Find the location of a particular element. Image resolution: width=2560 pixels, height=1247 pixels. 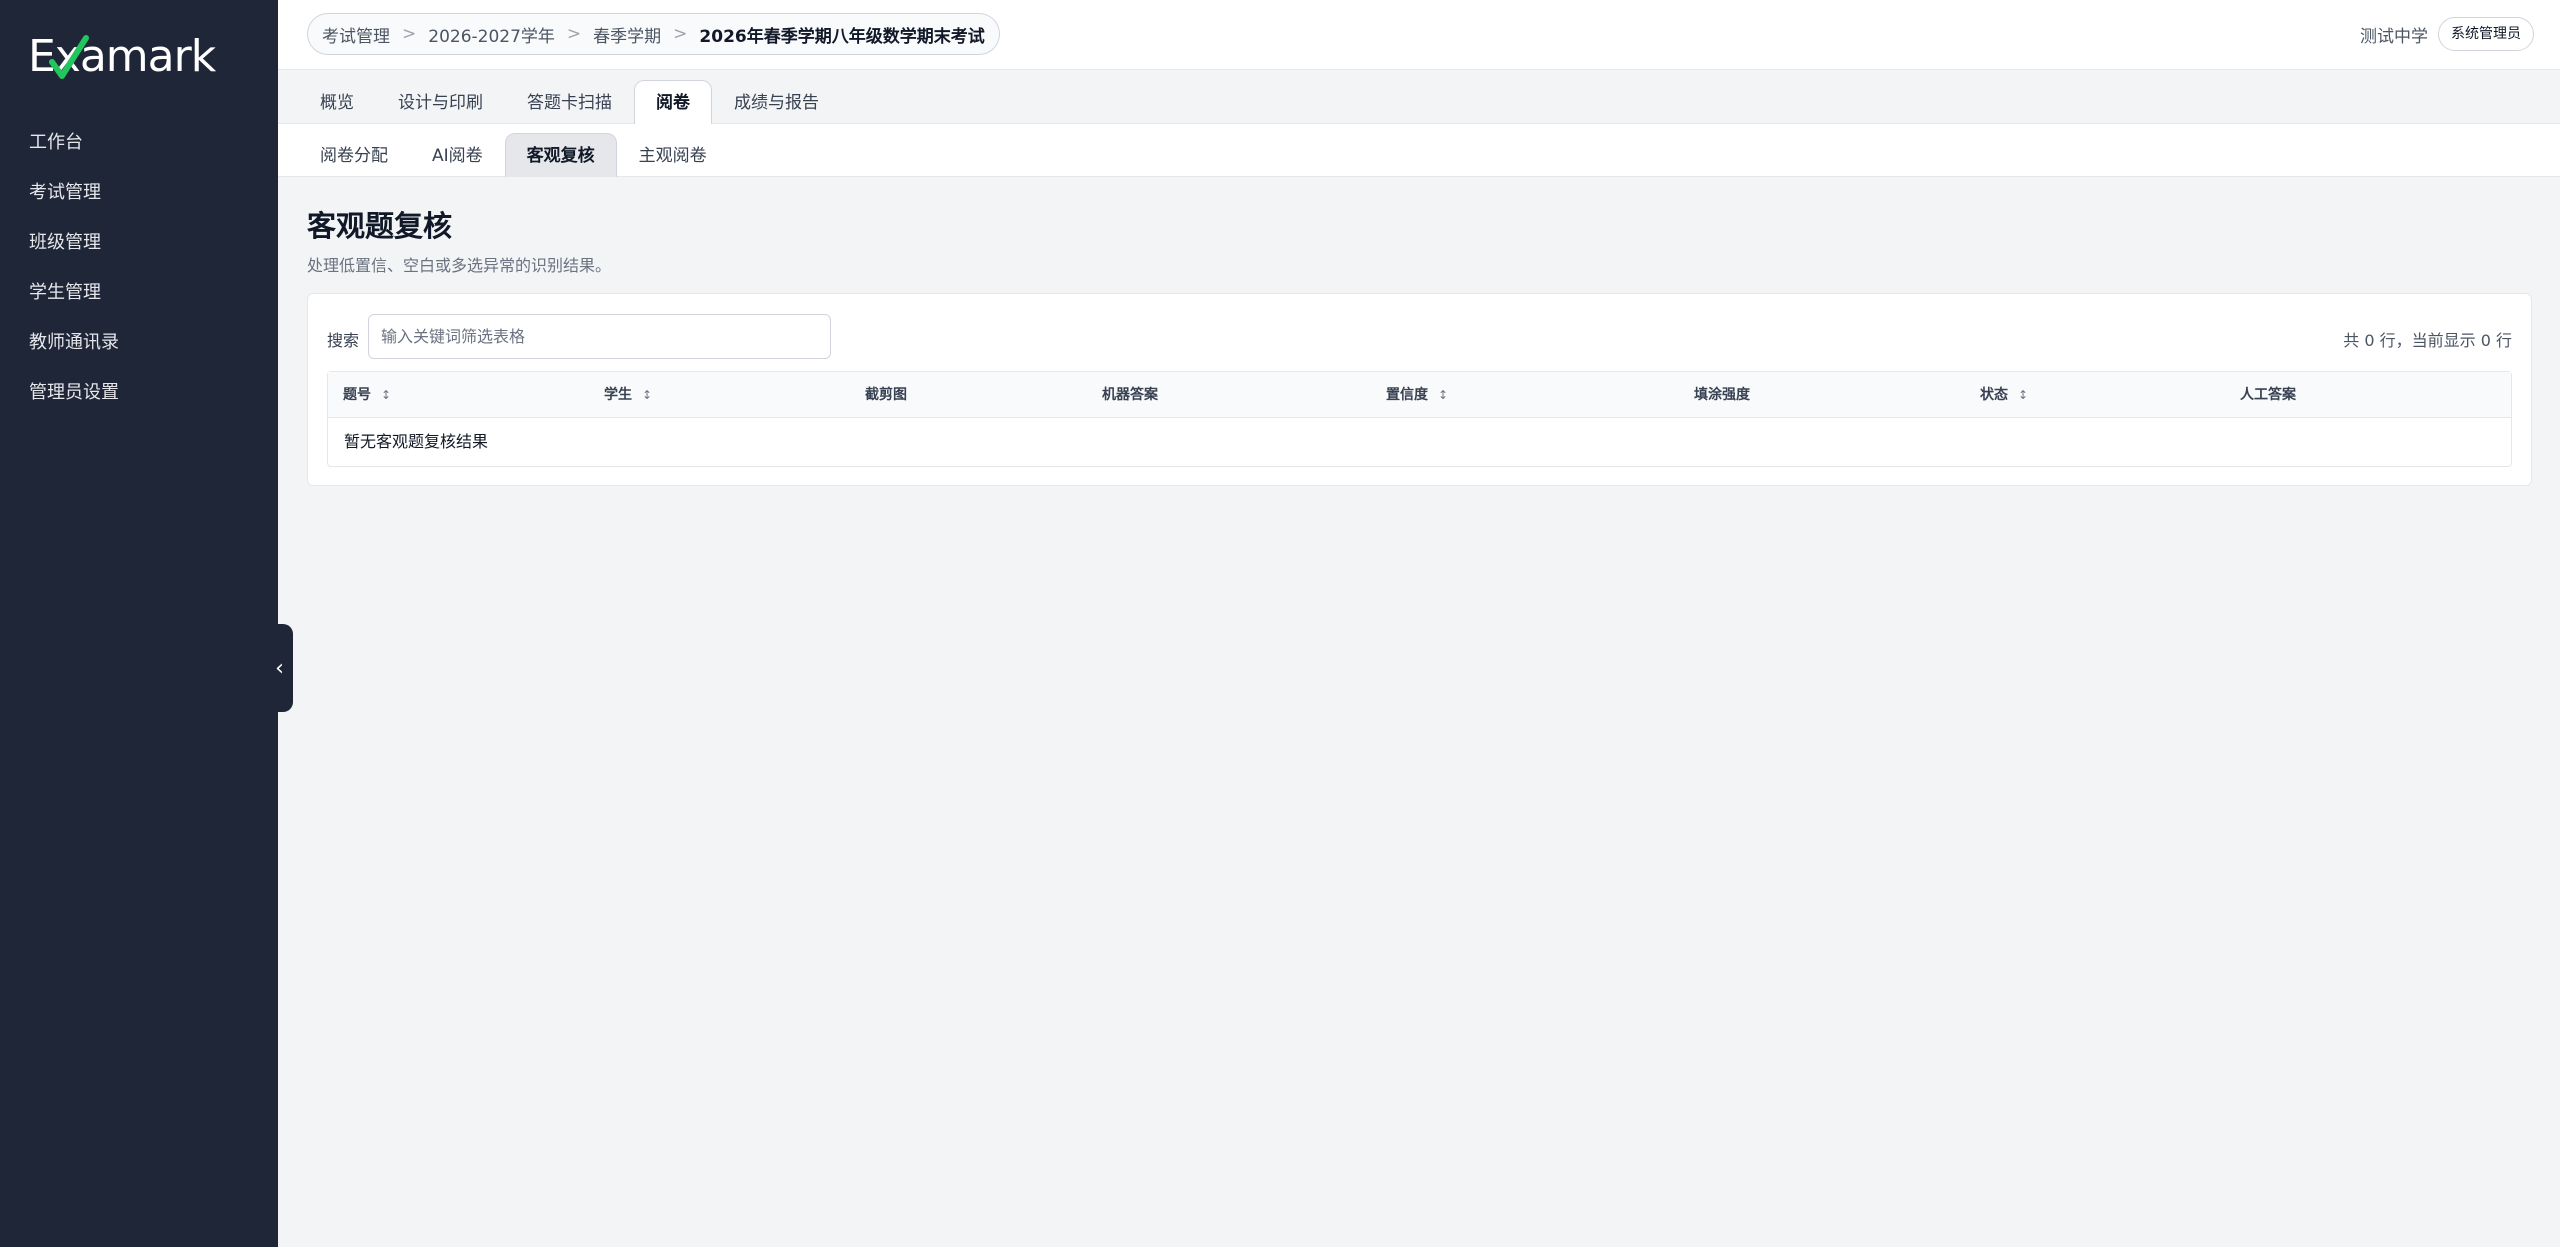

user-area: 测试中学 系统管理员 is located at coordinates (2447, 34).